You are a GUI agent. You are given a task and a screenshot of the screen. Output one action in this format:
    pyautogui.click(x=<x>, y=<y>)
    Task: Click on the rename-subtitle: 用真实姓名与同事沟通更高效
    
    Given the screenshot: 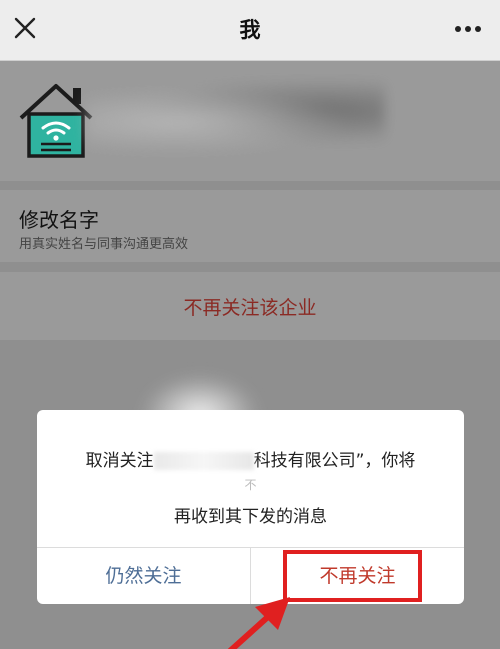 What is the action you would take?
    pyautogui.click(x=104, y=244)
    